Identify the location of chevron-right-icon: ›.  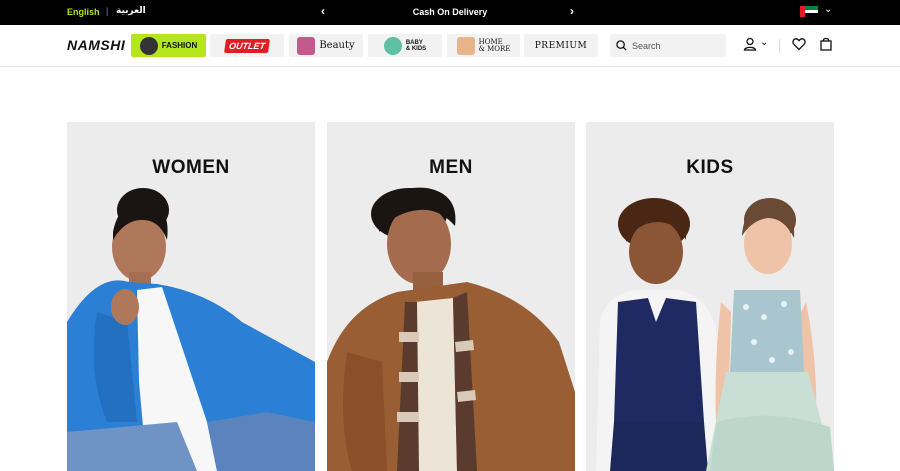
(572, 11).